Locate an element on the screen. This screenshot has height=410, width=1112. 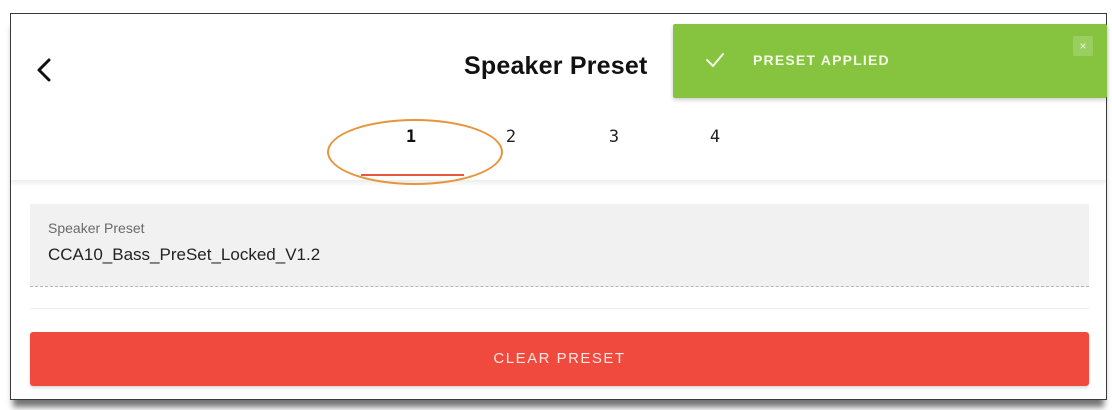
active-tab-underline is located at coordinates (412, 175).